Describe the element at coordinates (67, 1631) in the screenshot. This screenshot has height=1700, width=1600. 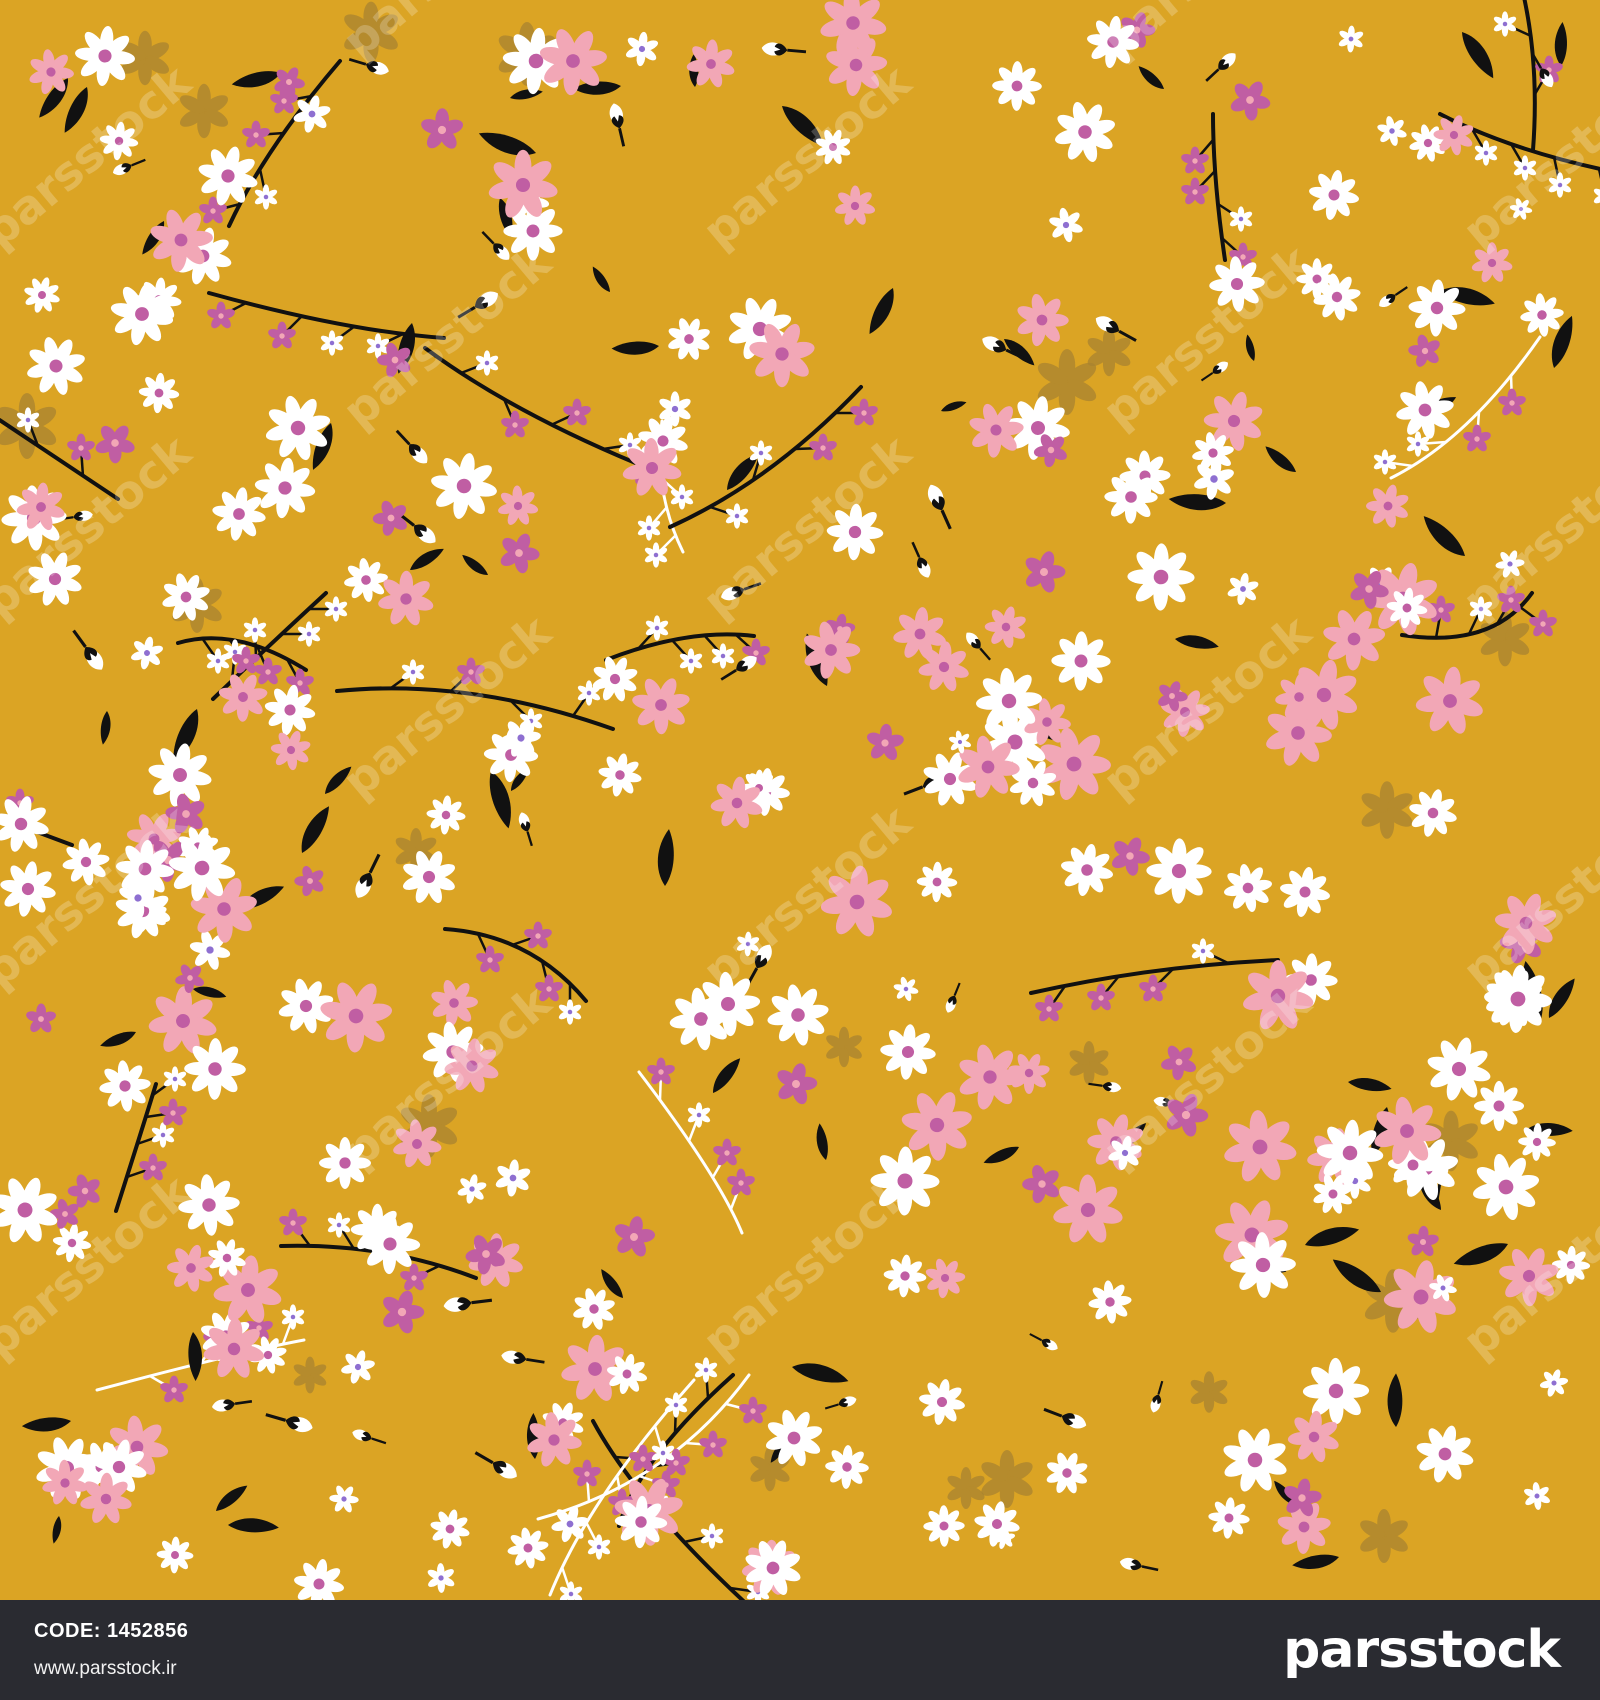
I see `code-label: CODE:` at that location.